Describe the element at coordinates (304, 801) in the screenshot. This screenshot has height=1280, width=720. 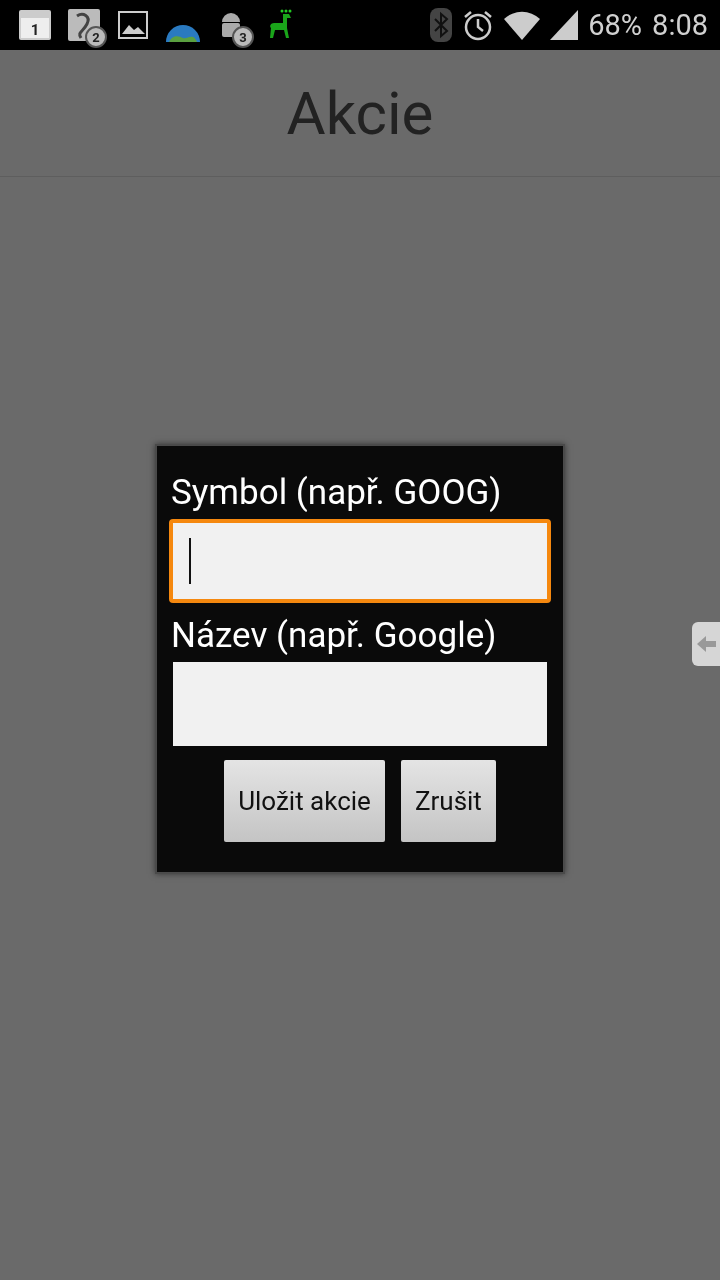
I see `save-button: Uložit akcie` at that location.